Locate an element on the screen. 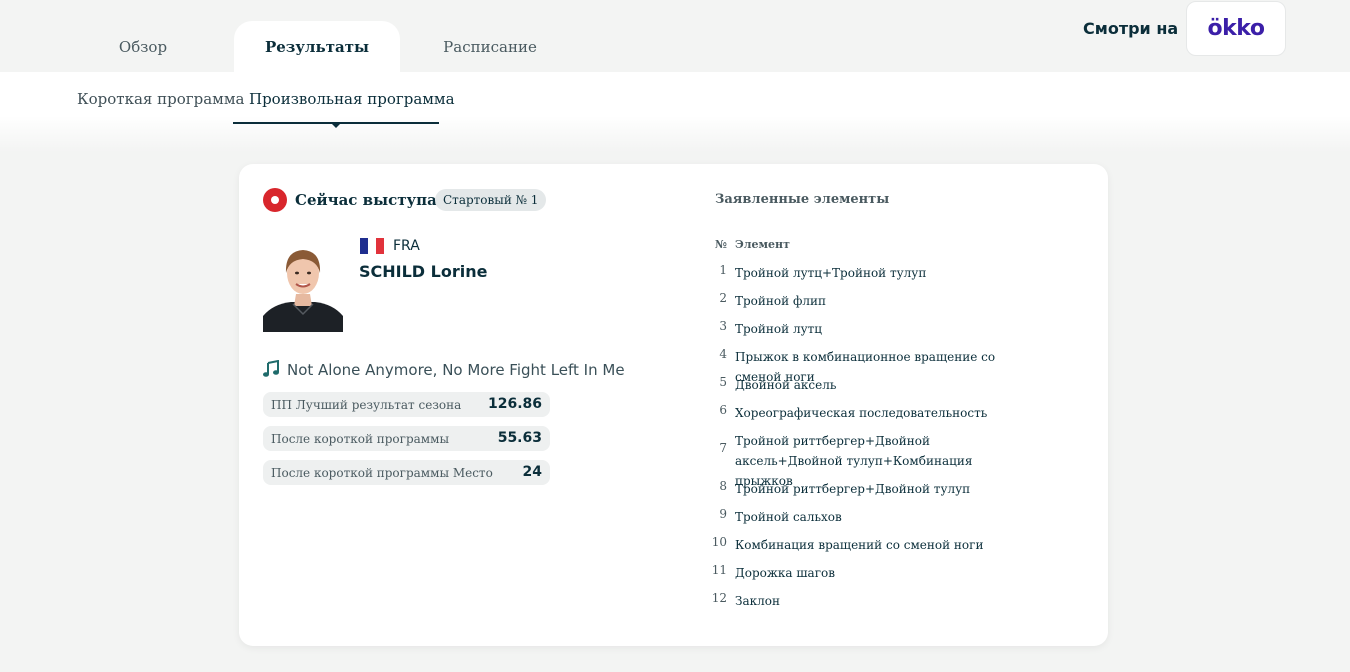 Image resolution: width=1350 pixels, height=672 pixels. subtab-short-program: Короткая программа is located at coordinates (160, 99).